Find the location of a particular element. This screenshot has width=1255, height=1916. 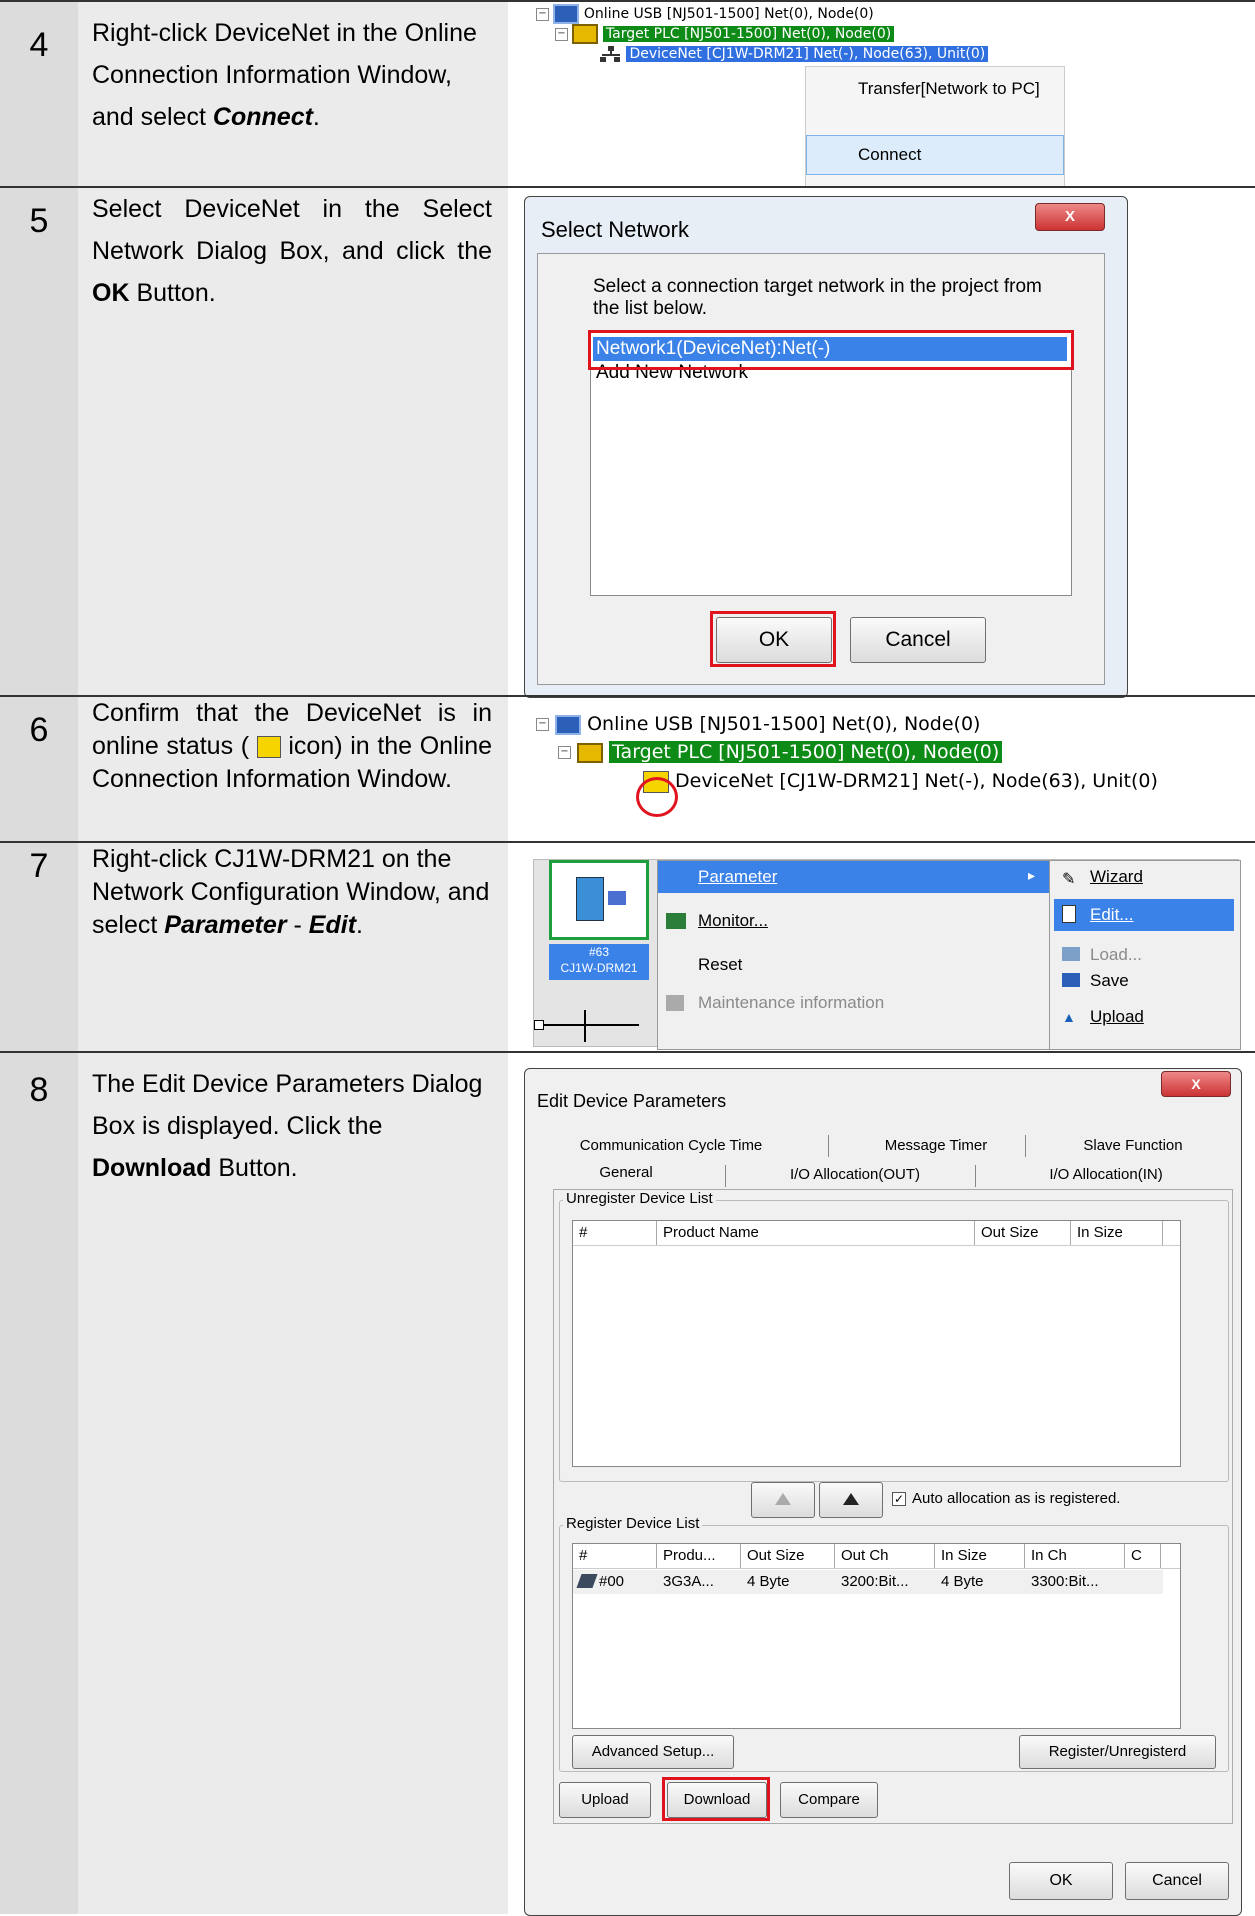

menu-save: Save is located at coordinates (1109, 981).